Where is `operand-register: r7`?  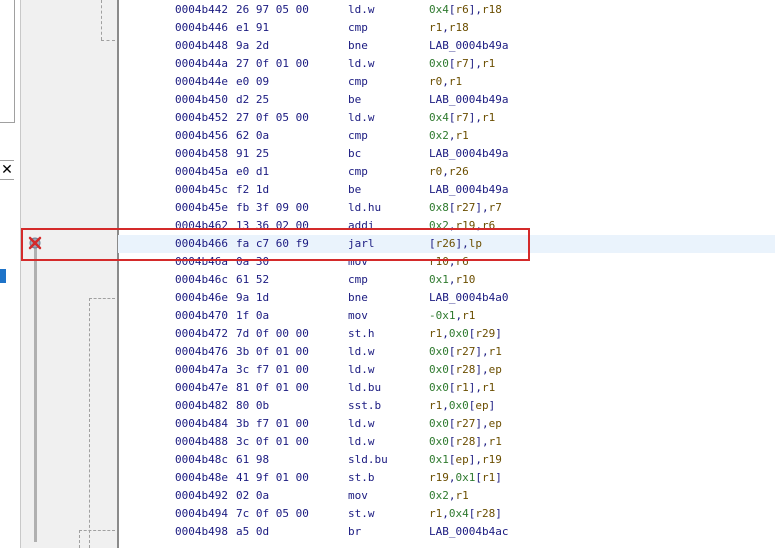
operand-register: r7 is located at coordinates (462, 117).